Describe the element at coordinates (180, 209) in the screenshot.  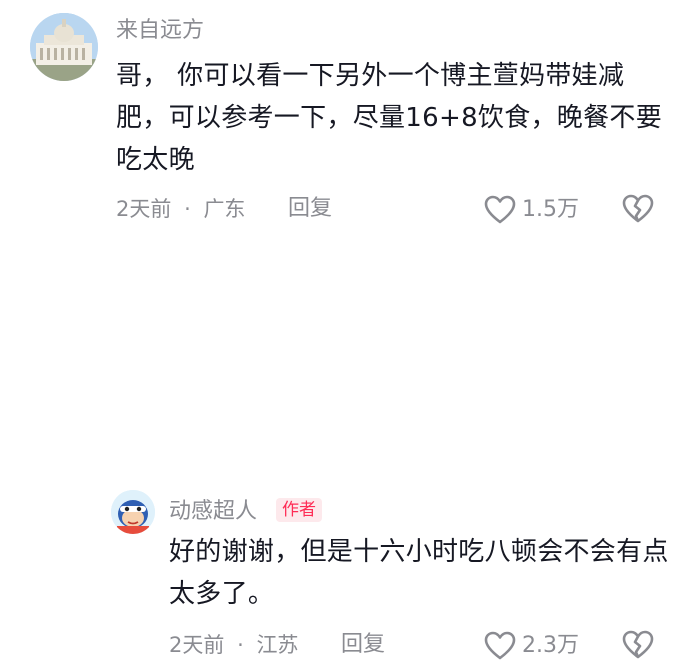
I see `comment-meta: 2天前 · 广东` at that location.